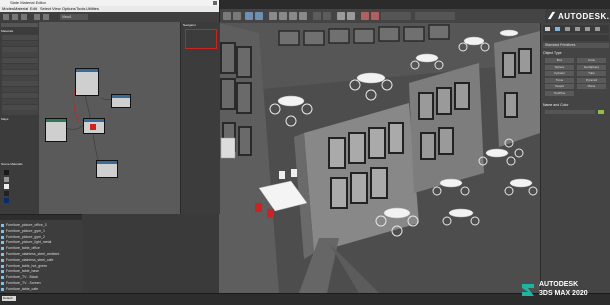 This screenshot has height=305, width=610. What do you see at coordinates (259, 16) in the screenshot?
I see `unlink-icon` at bounding box center [259, 16].